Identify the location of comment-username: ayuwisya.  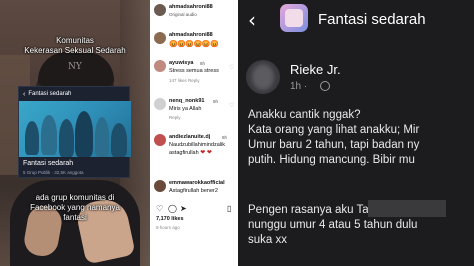
(181, 63).